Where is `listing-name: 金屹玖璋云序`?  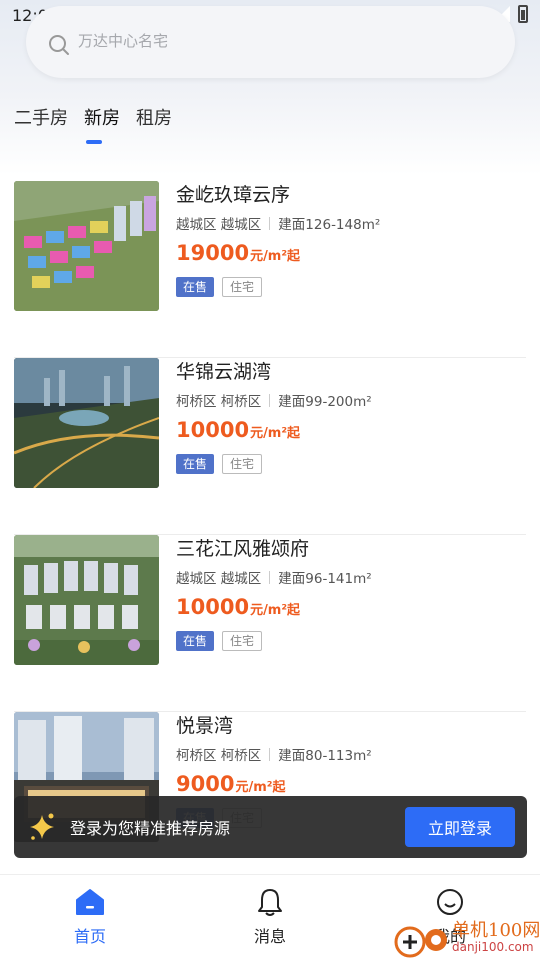 listing-name: 金屹玖璋云序 is located at coordinates (233, 195).